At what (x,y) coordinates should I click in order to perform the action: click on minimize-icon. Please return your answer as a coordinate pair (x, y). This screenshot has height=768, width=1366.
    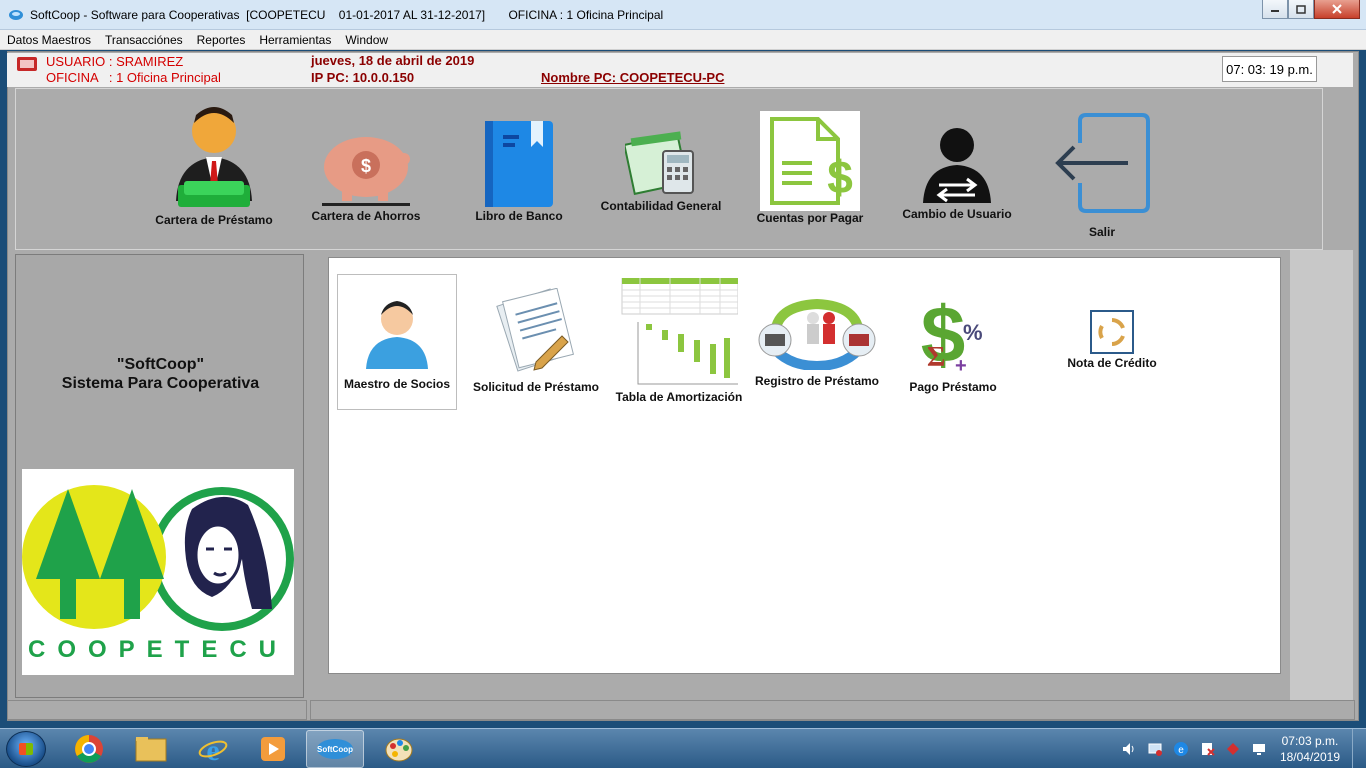
    Looking at the image, I should click on (1275, 11).